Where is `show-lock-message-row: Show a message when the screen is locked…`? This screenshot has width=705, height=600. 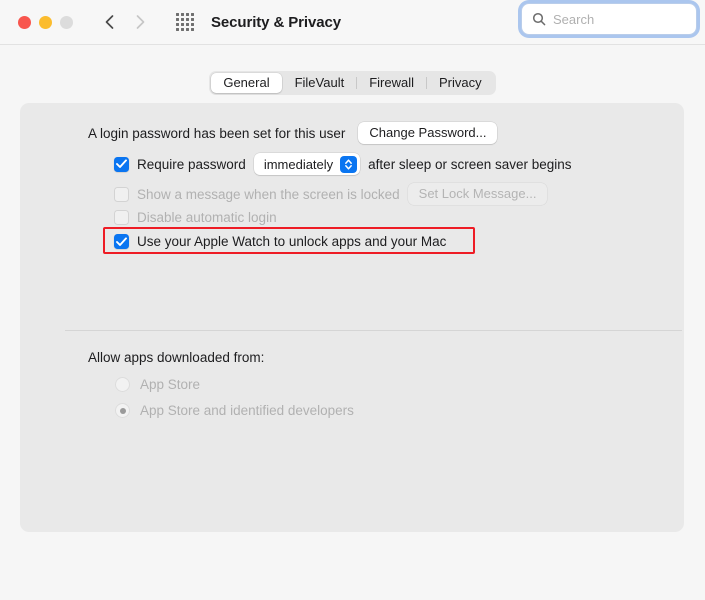
show-lock-message-row: Show a message when the screen is locked… is located at coordinates (331, 194).